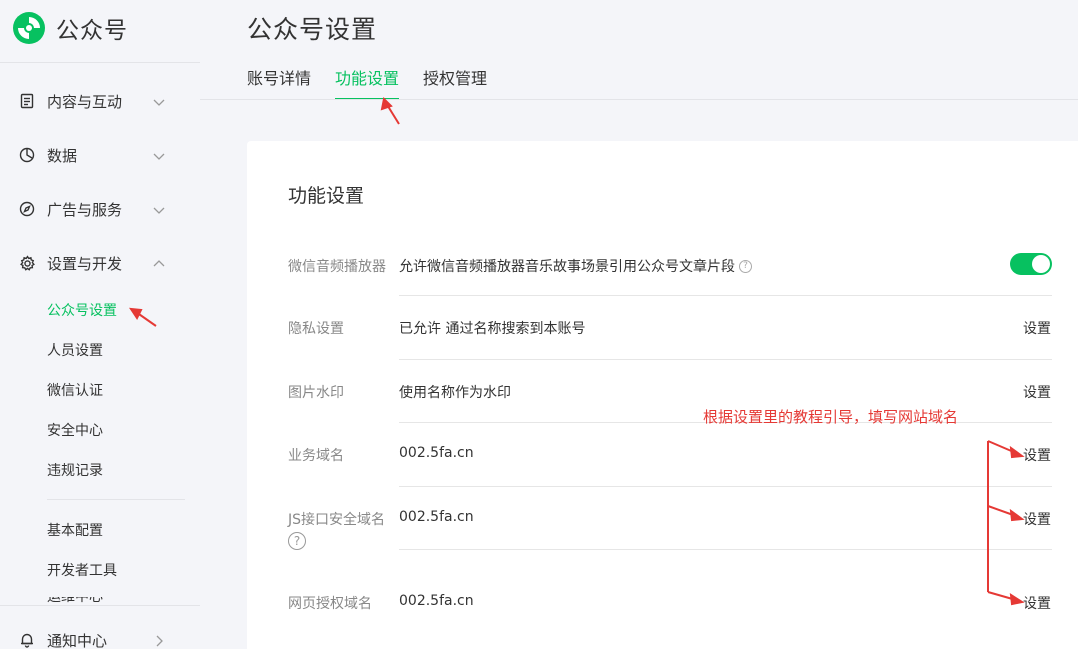  I want to click on sidebar-subitem-staff-settings: 人员设置, so click(75, 350).